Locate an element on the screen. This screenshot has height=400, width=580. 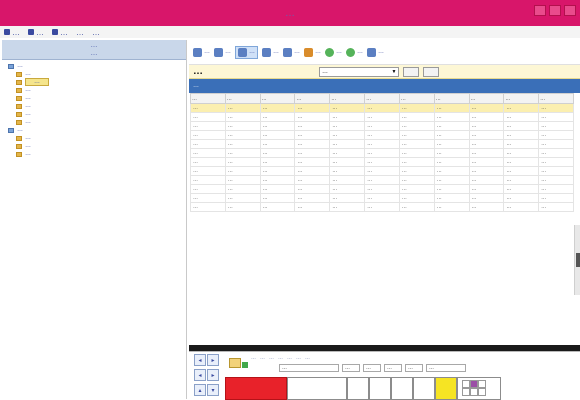
vertical-scrollbar is located at coordinates (577, 260).